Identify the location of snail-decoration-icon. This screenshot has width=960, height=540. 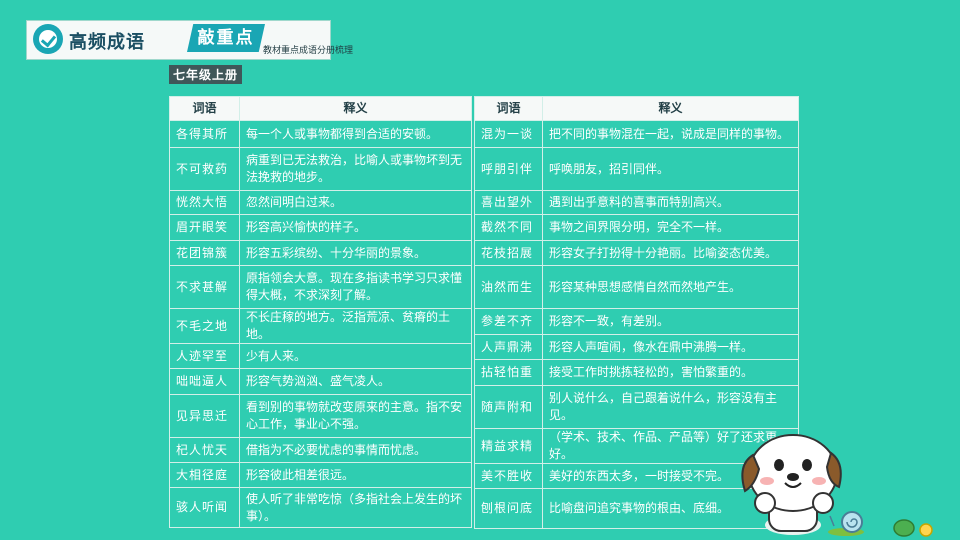
(880, 524).